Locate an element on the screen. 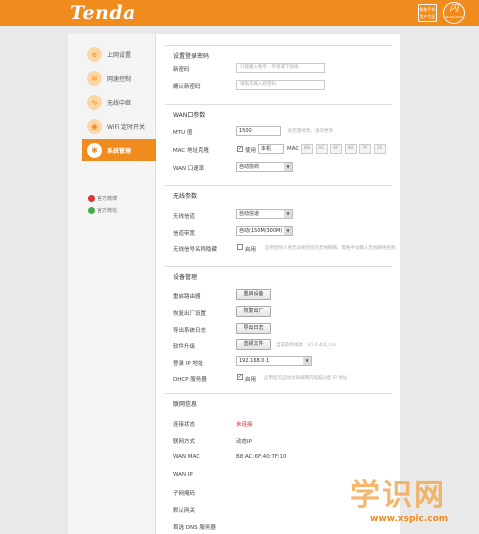 This screenshot has width=479, height=534. tenda-wifi-app-button: 闪 Tenda Wi-Fi is located at coordinates (454, 13).